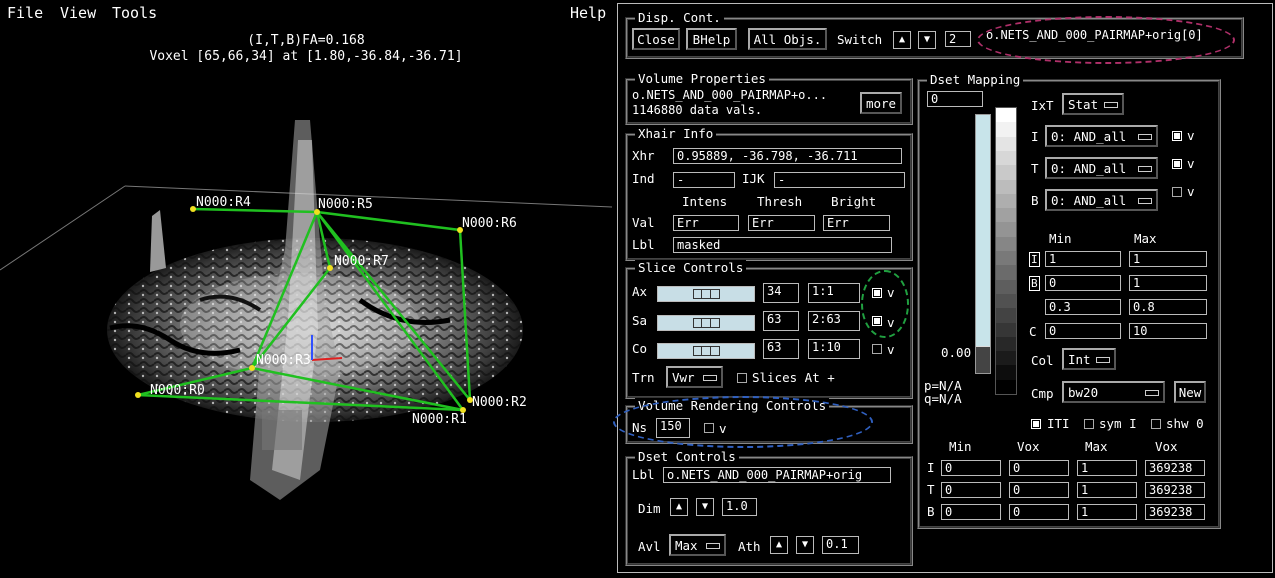 This screenshot has width=1275, height=578. I want to click on row-i-label: I, so click(1034, 259).